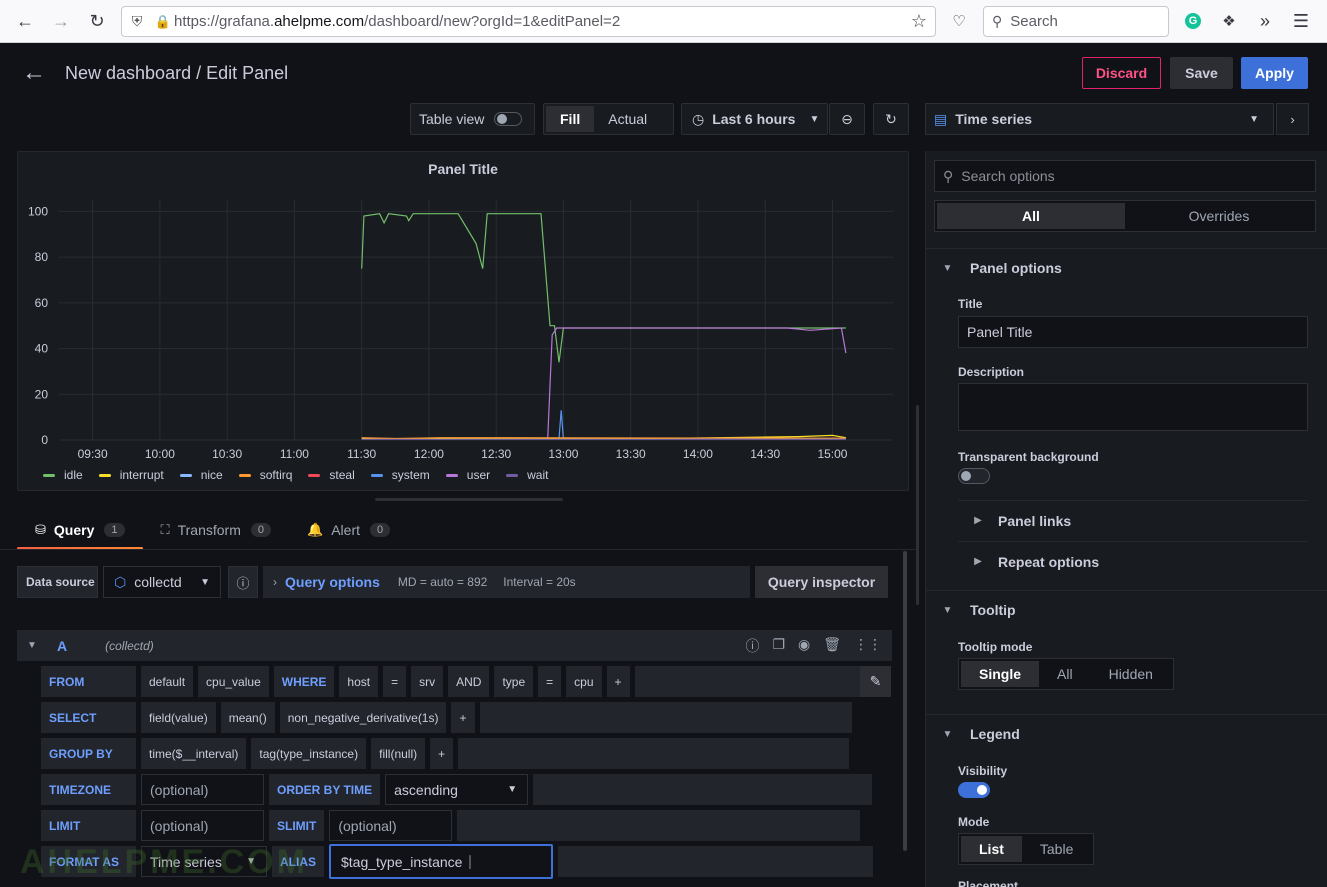 This screenshot has height=887, width=1327. I want to click on tooltip-mode-all: All, so click(1065, 674).